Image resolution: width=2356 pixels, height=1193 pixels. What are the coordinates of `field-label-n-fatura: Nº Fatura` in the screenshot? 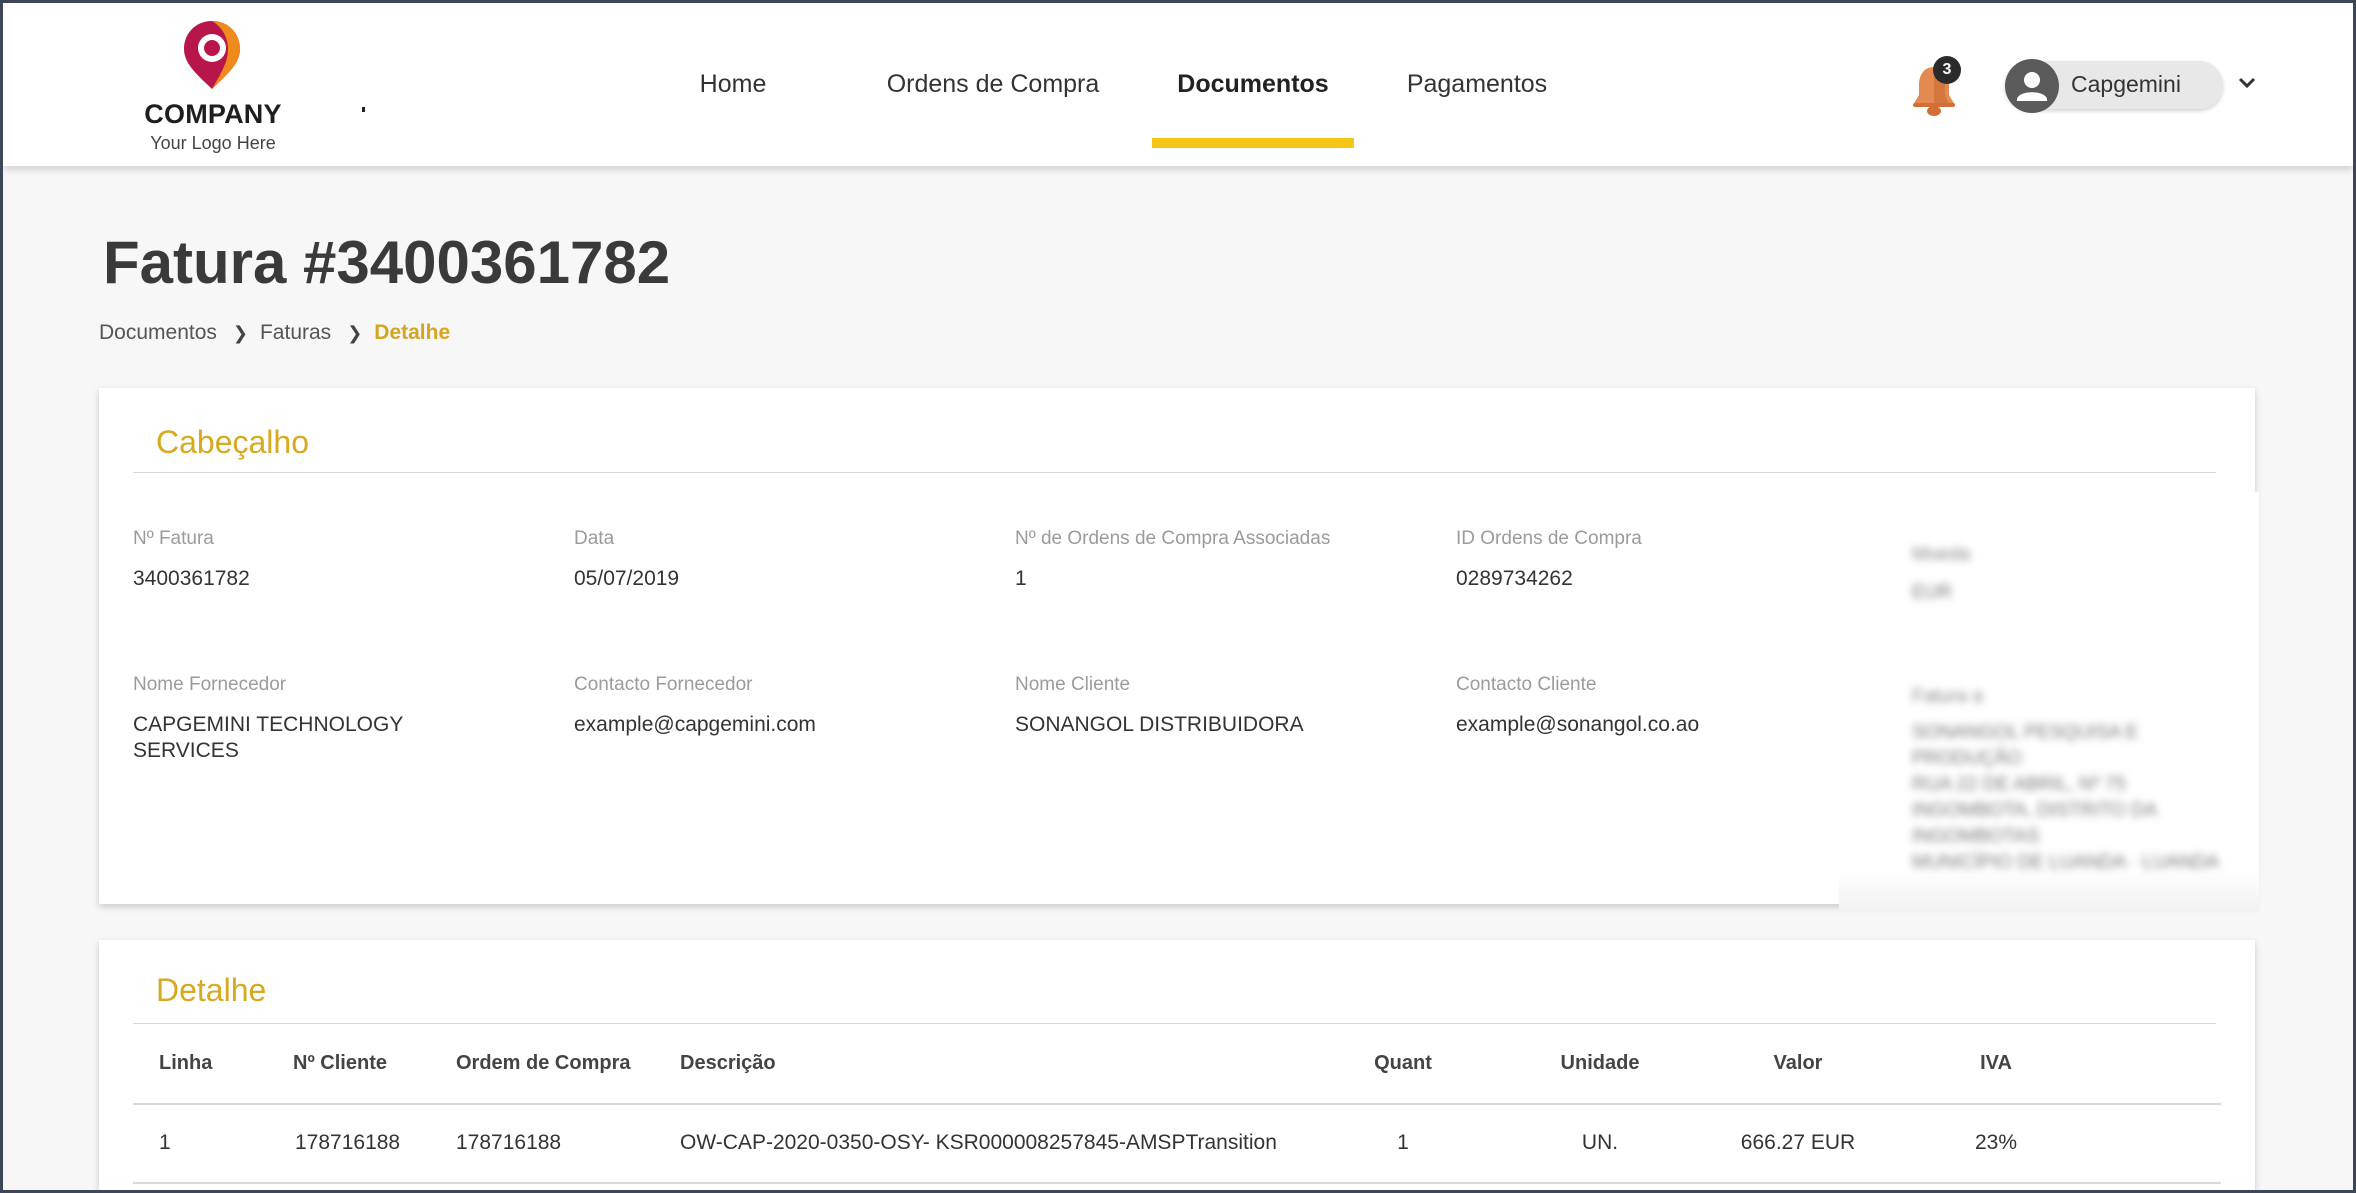 It's located at (173, 538).